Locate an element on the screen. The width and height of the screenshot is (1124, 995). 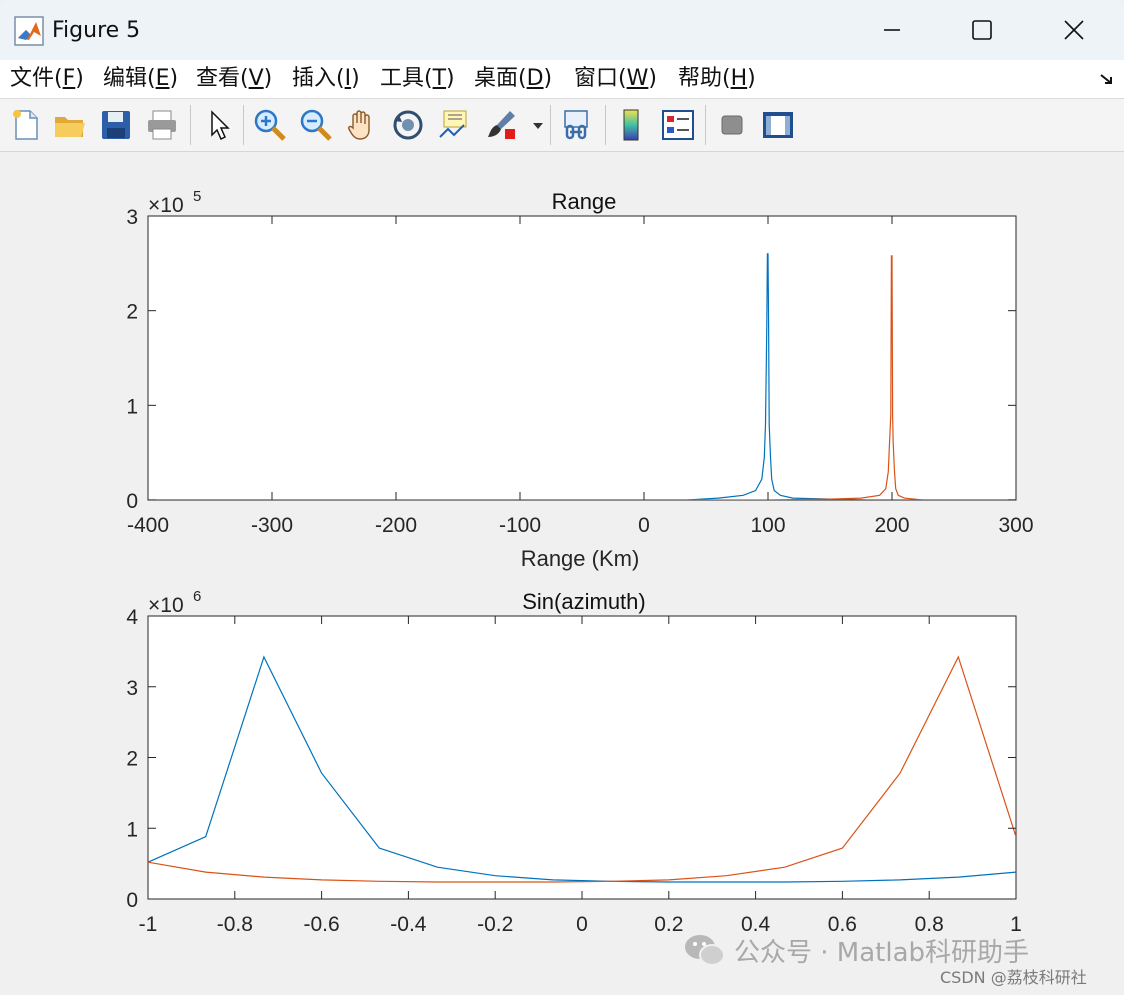
close-icon is located at coordinates (1074, 30).